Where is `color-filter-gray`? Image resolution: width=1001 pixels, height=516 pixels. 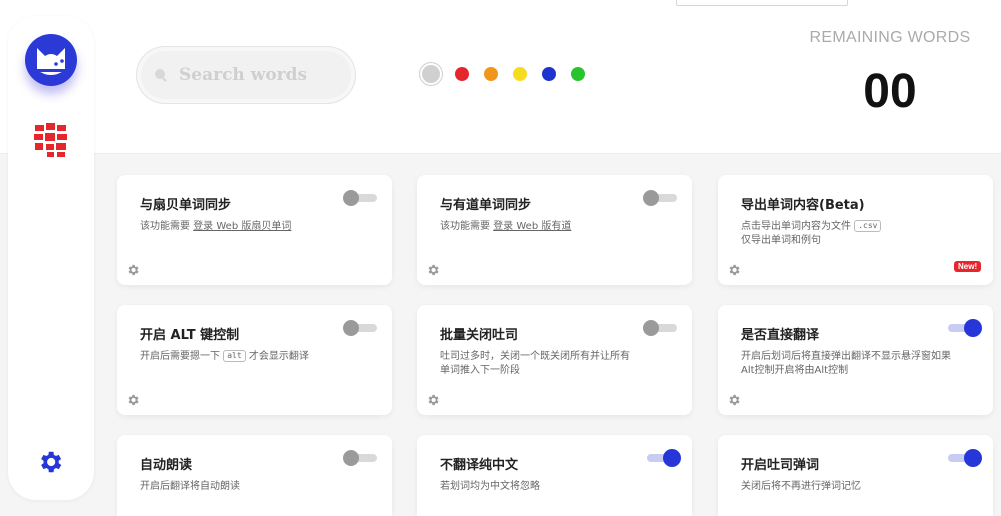 color-filter-gray is located at coordinates (431, 74).